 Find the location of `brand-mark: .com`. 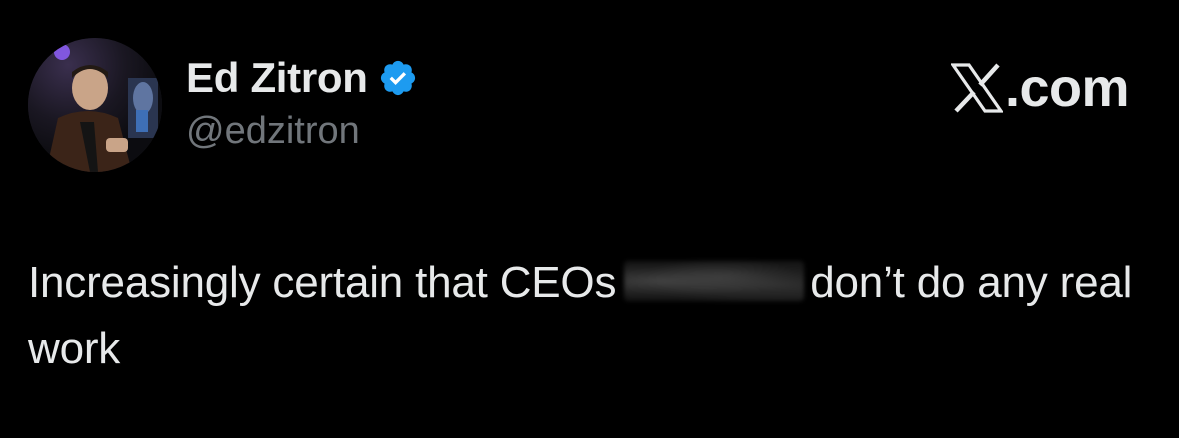

brand-mark: .com is located at coordinates (1040, 88).